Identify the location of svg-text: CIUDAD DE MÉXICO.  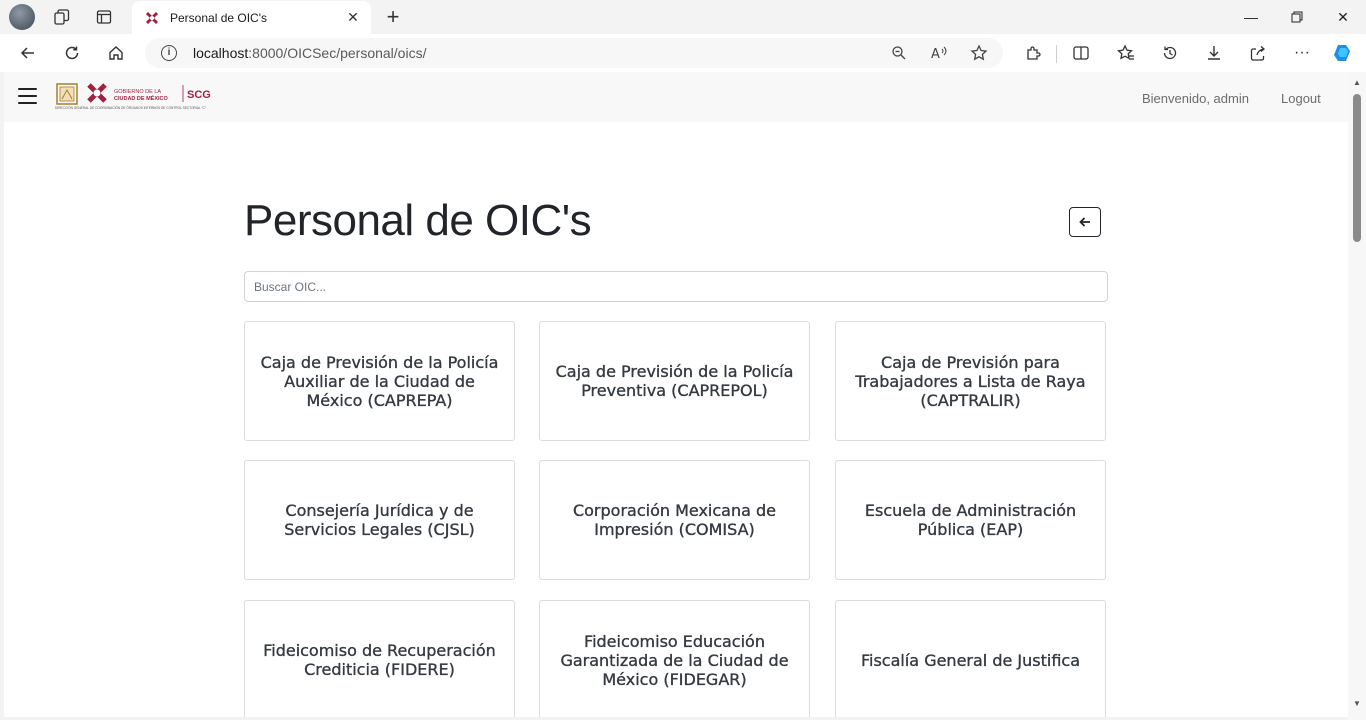
(141, 98).